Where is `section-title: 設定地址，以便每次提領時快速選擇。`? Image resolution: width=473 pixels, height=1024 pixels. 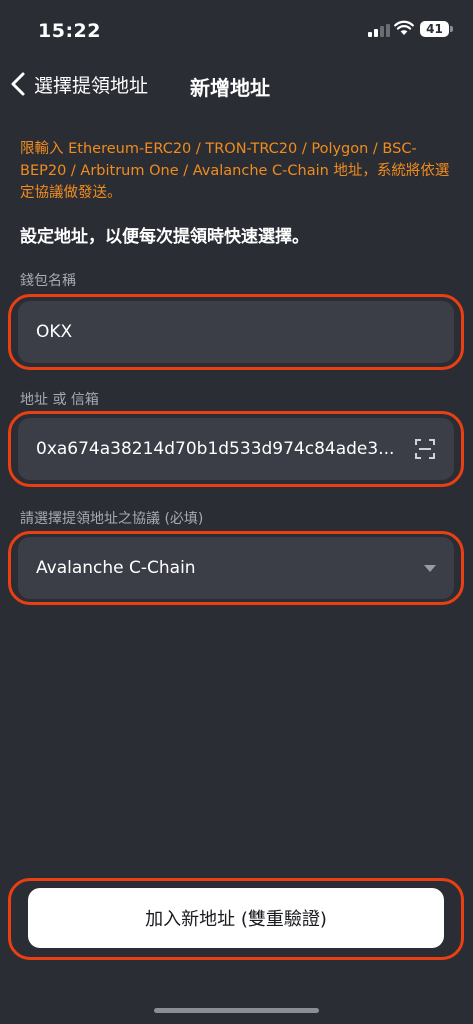 section-title: 設定地址，以便每次提領時快速選擇。 is located at coordinates (164, 237).